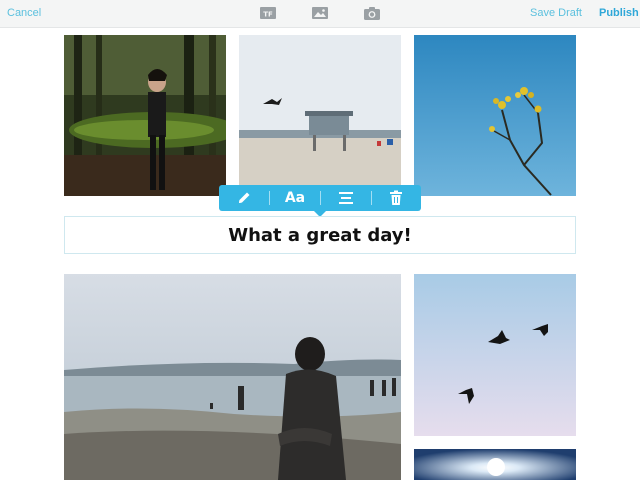 This screenshot has width=640, height=480. I want to click on delete-button, so click(396, 198).